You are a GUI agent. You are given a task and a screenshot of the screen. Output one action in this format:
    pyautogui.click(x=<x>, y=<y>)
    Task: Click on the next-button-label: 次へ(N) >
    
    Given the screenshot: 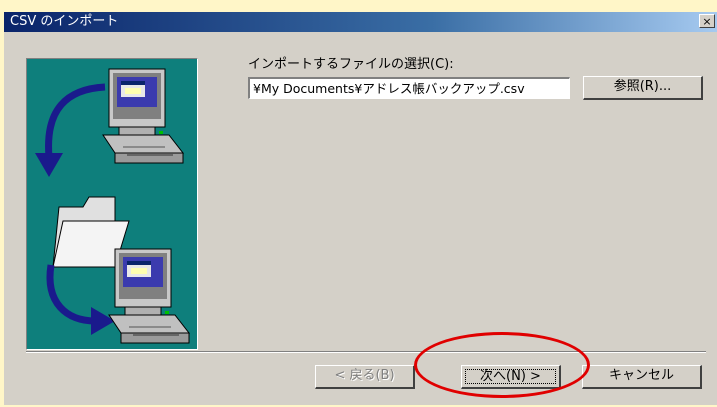 What is the action you would take?
    pyautogui.click(x=510, y=376)
    